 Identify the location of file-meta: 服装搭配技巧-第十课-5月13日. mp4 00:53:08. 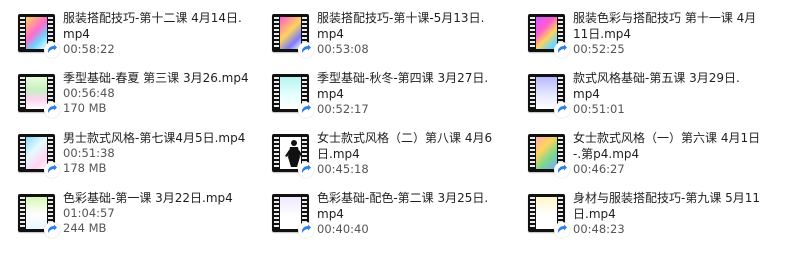
(419, 33).